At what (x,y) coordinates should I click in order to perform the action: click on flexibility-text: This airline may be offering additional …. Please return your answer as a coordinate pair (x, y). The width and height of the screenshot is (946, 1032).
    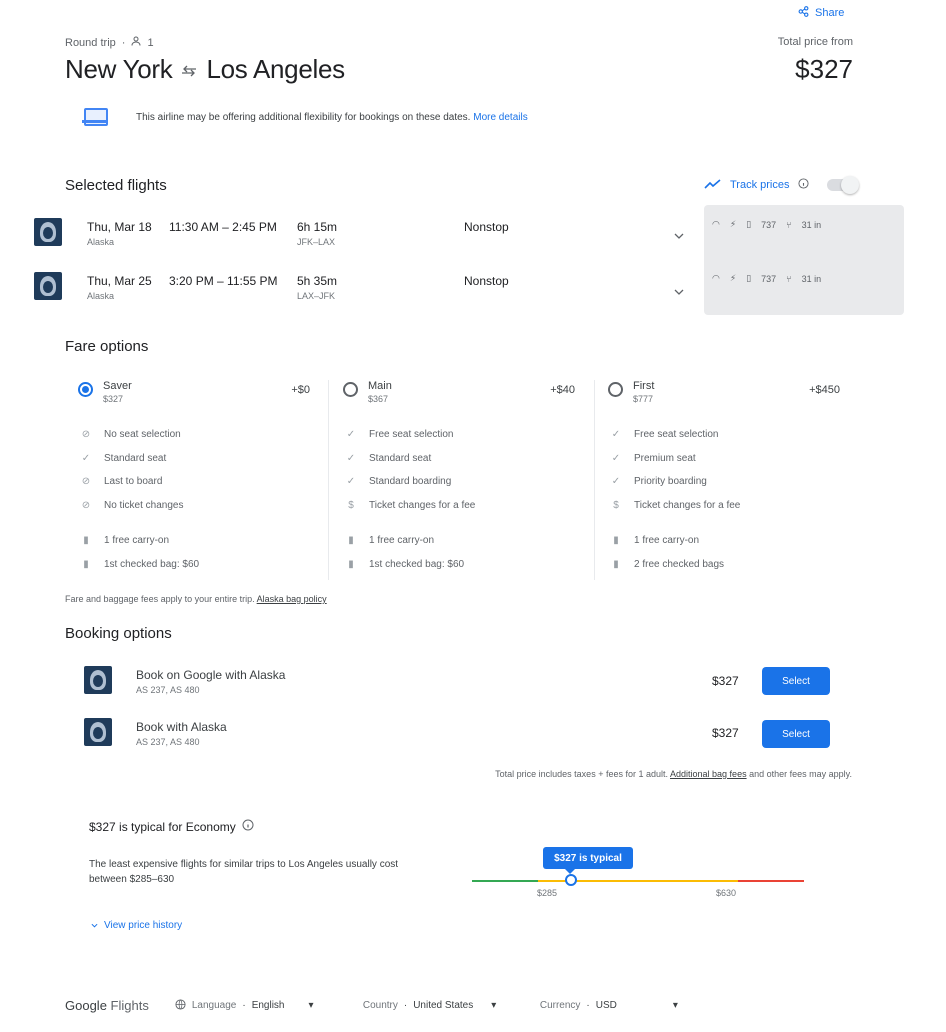
    Looking at the image, I should click on (303, 117).